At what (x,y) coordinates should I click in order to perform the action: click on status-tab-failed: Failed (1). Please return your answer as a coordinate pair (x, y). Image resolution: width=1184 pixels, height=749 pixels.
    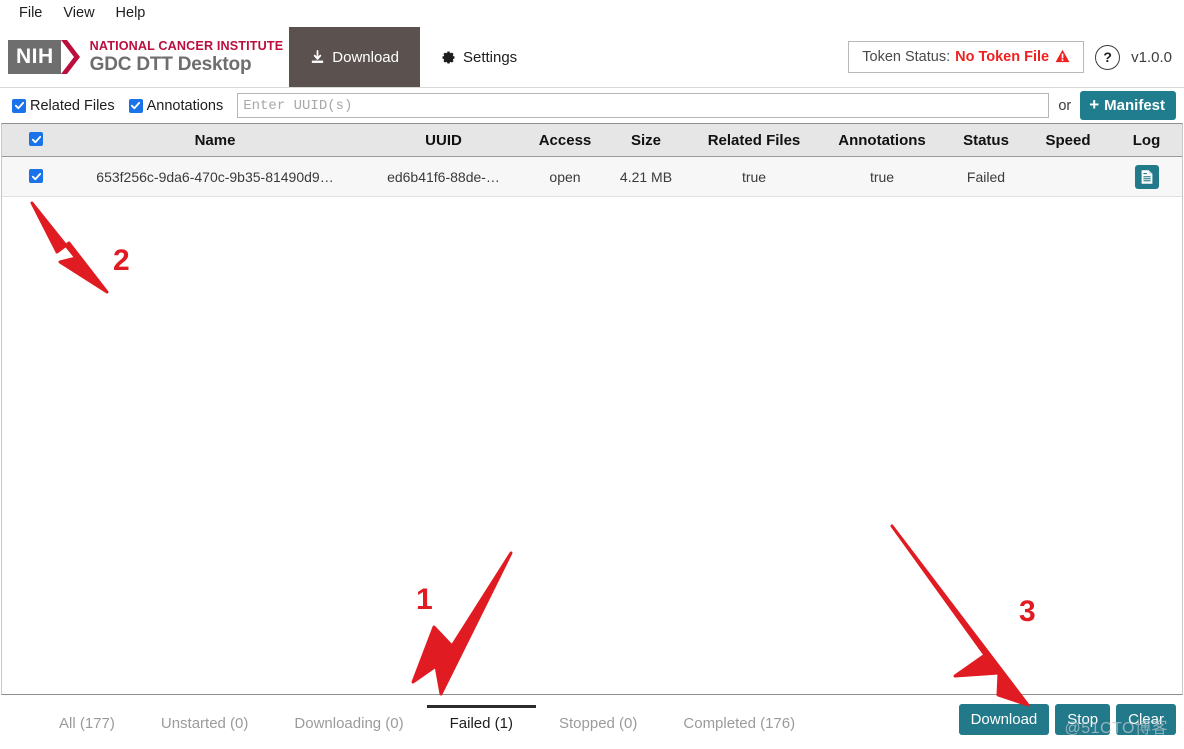
    Looking at the image, I should click on (481, 722).